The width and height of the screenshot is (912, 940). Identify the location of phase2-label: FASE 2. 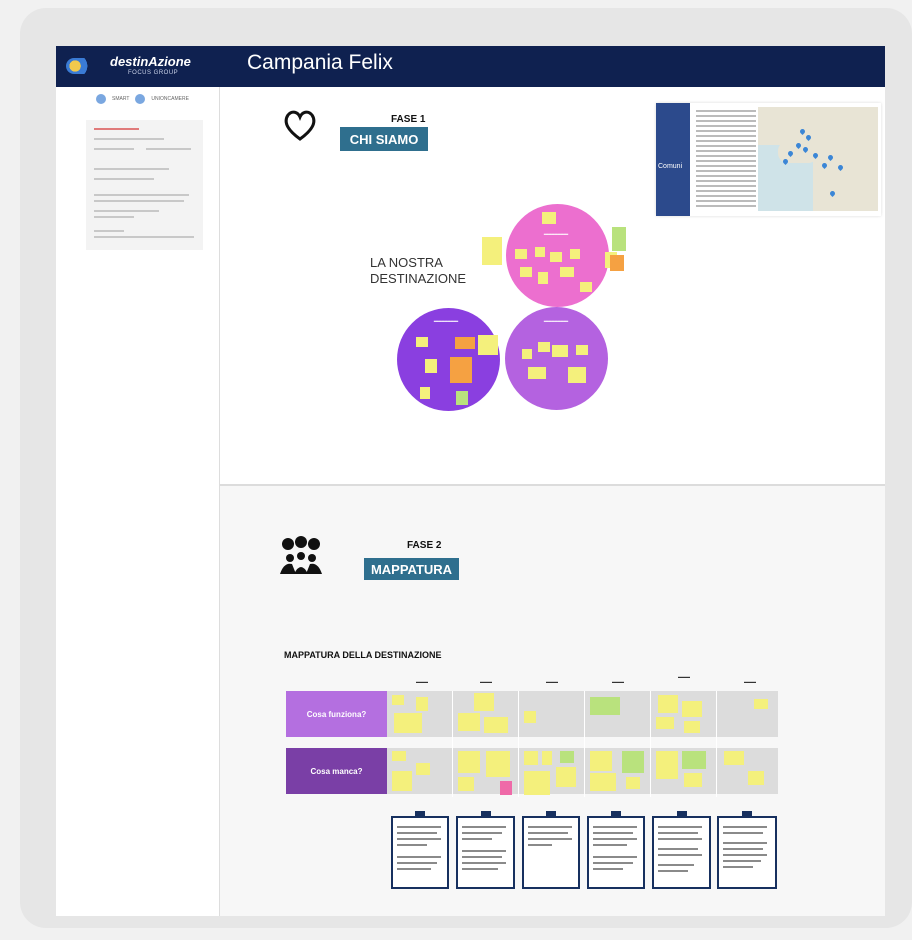
(424, 545).